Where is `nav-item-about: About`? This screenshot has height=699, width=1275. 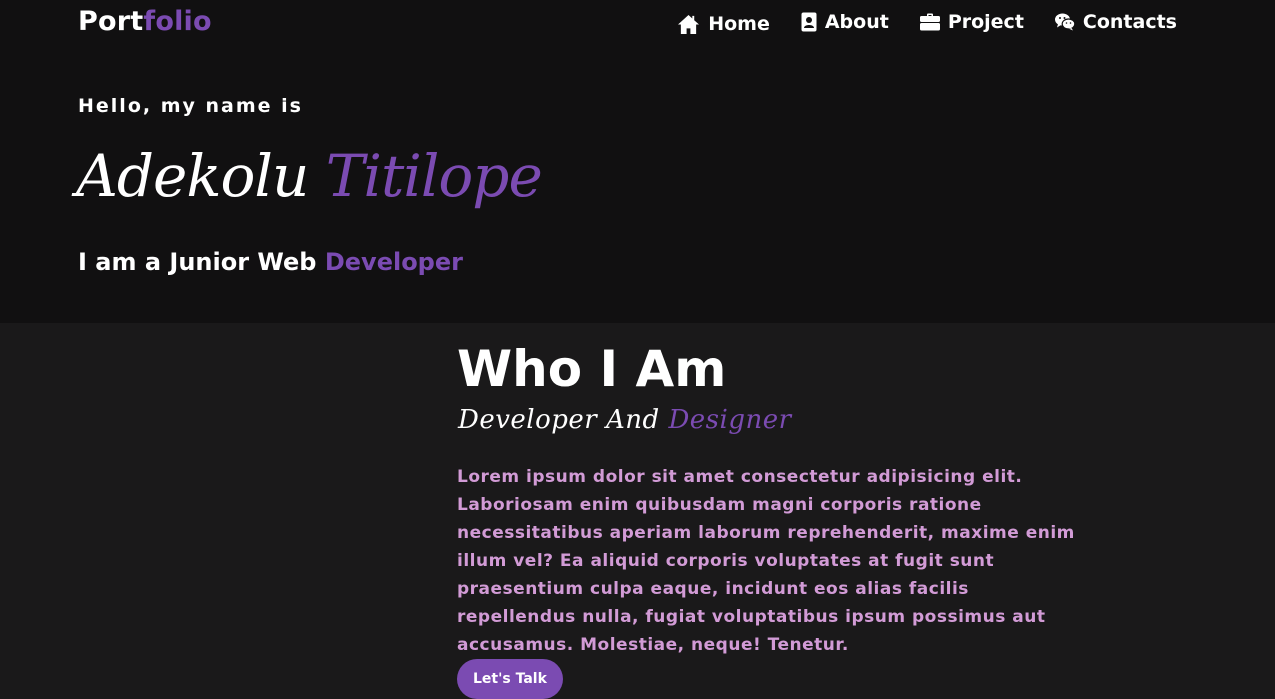 nav-item-about: About is located at coordinates (845, 22).